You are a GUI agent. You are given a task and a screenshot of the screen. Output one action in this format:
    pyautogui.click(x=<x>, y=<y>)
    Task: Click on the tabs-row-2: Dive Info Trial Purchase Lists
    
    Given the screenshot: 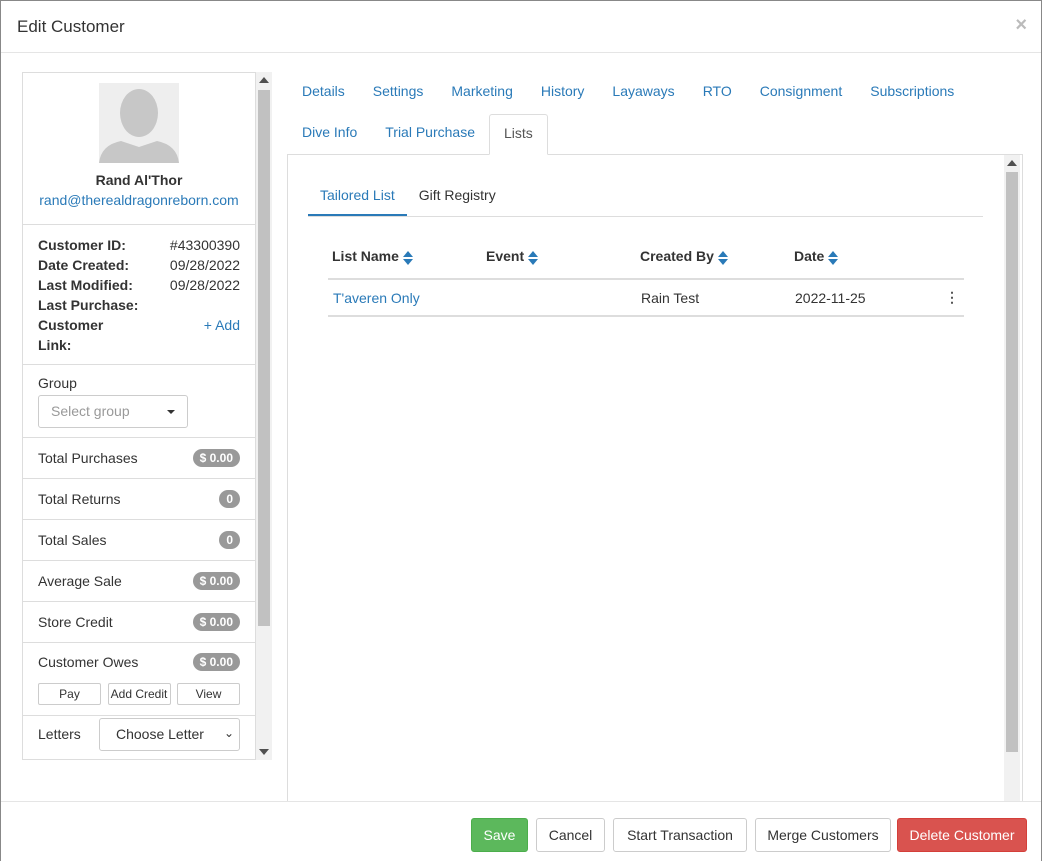 What is the action you would take?
    pyautogui.click(x=418, y=134)
    